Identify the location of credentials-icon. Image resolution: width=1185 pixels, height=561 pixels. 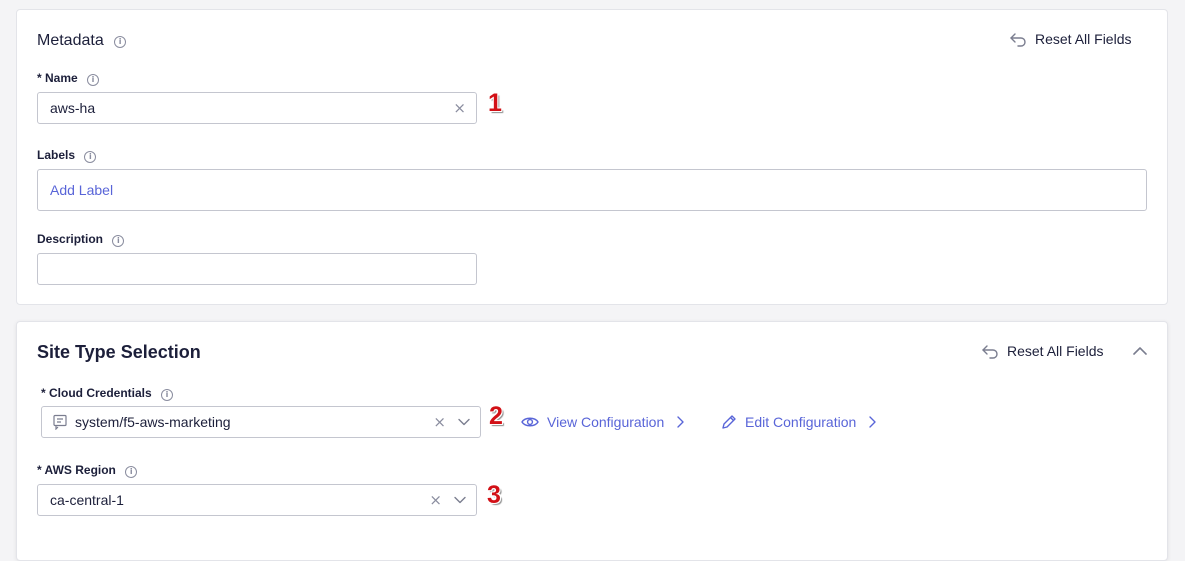
(60, 422).